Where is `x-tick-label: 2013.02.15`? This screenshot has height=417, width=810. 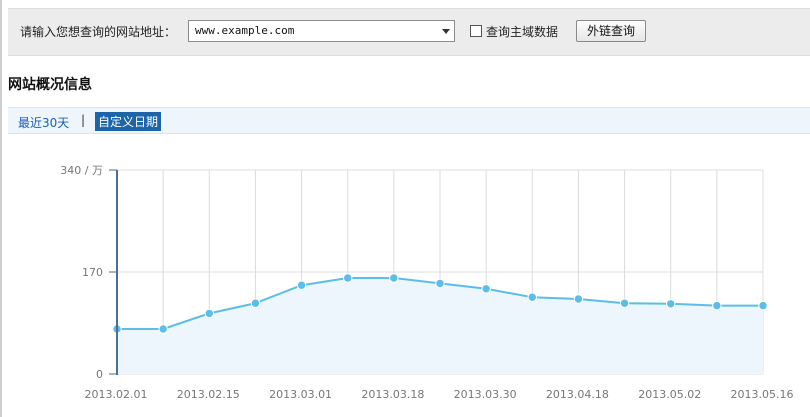
x-tick-label: 2013.02.15 is located at coordinates (208, 394).